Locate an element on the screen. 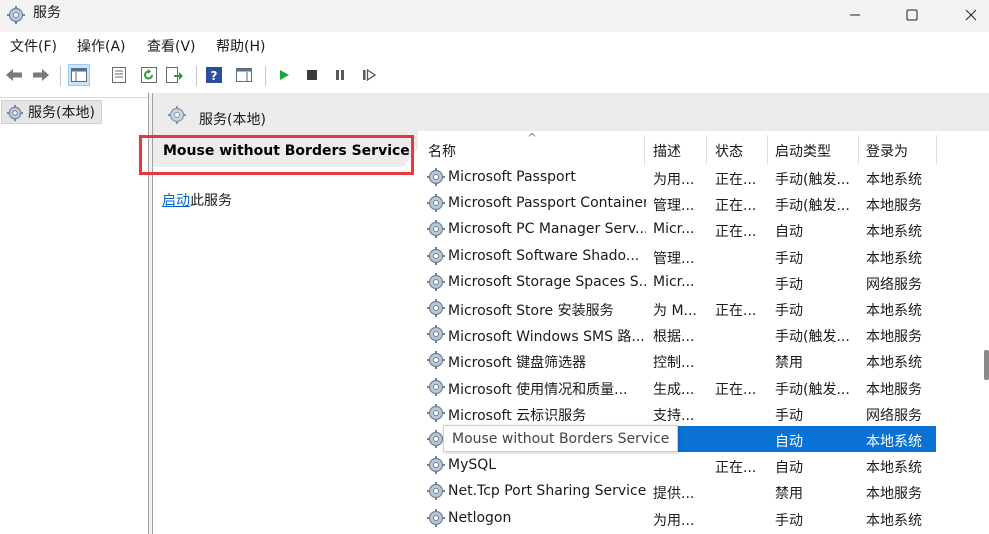 This screenshot has width=989, height=534. menu-help: 帮助(H) is located at coordinates (240, 47).